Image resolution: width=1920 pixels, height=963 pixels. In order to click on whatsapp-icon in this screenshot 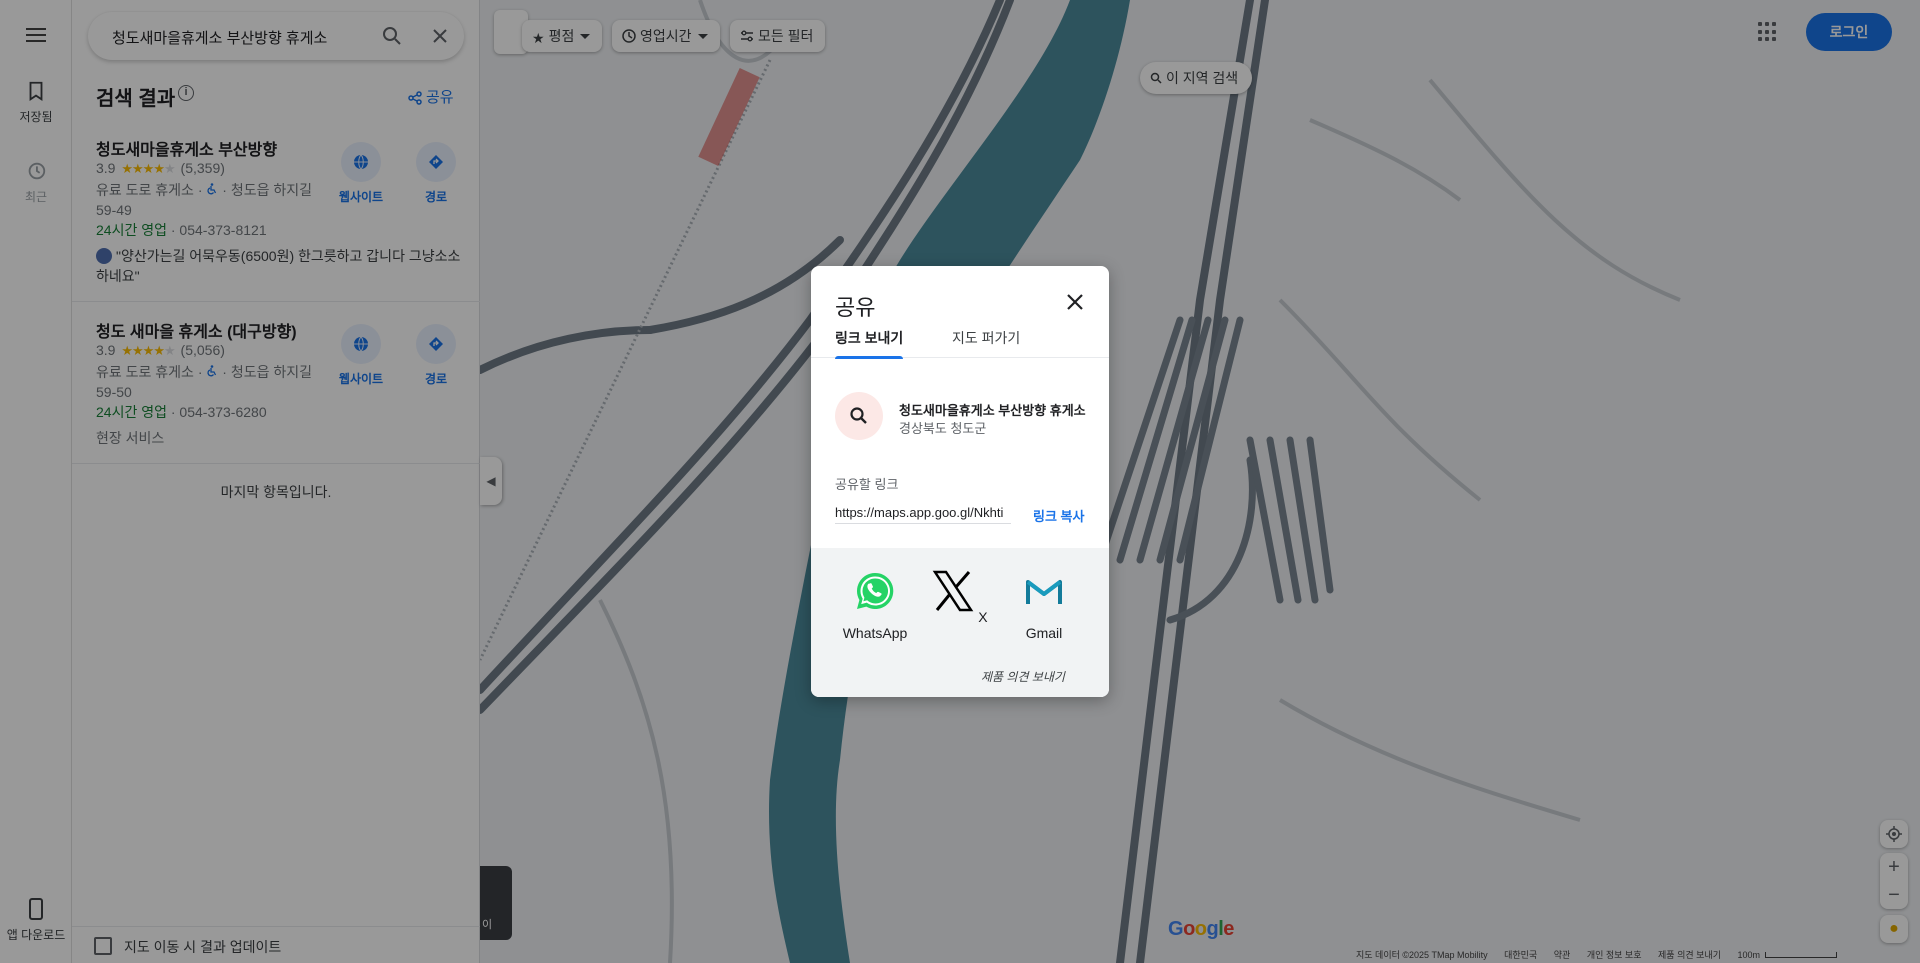, I will do `click(875, 590)`.